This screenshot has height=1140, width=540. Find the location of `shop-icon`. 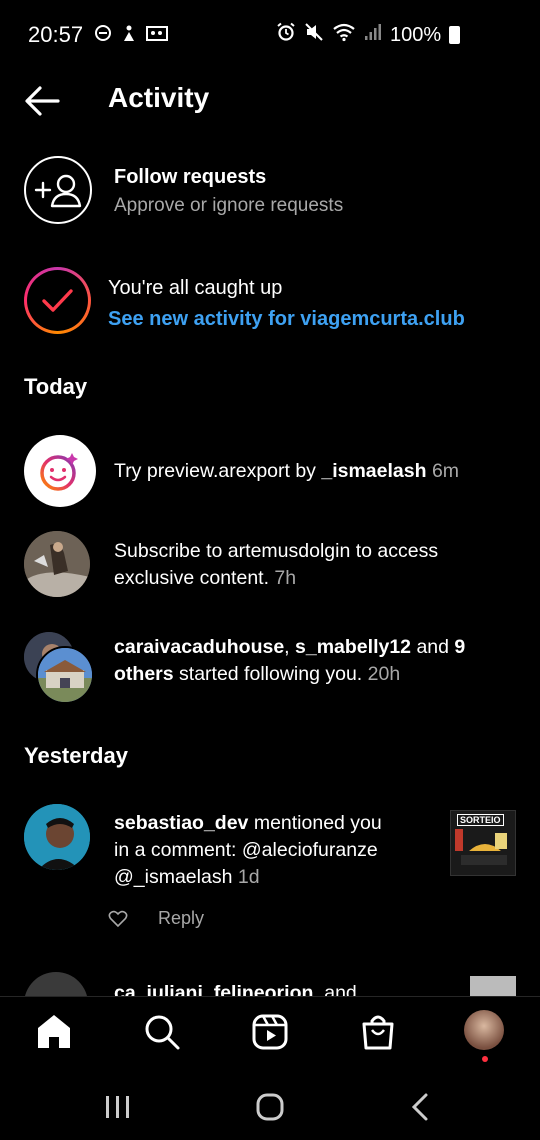

shop-icon is located at coordinates (378, 1032).